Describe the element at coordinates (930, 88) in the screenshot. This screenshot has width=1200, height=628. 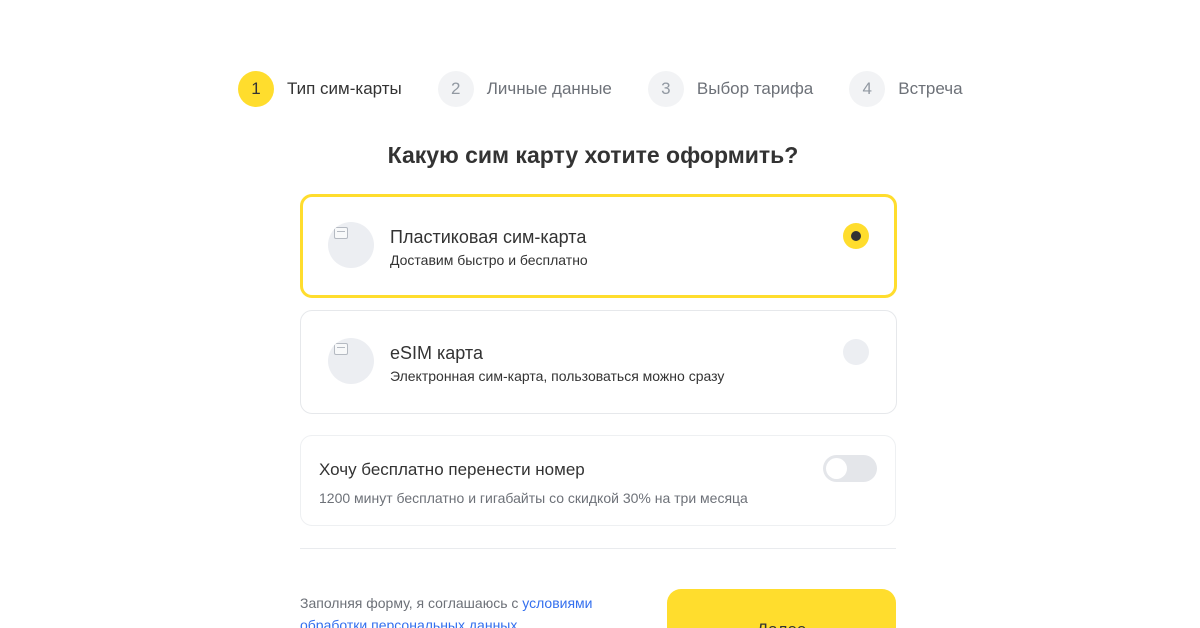
I see `step-label: Встреча` at that location.